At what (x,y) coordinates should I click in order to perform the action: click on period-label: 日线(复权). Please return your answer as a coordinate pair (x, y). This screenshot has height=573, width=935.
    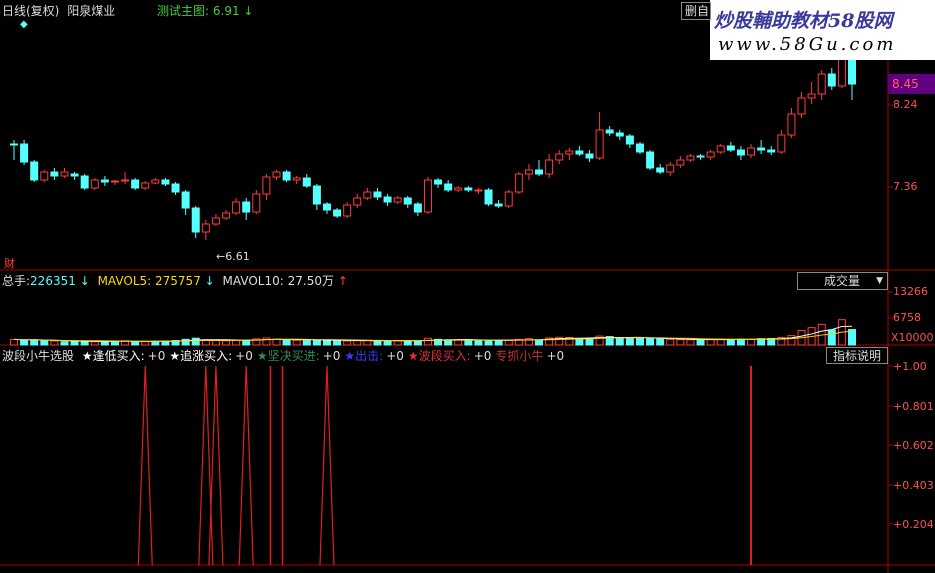
    Looking at the image, I should click on (30, 11).